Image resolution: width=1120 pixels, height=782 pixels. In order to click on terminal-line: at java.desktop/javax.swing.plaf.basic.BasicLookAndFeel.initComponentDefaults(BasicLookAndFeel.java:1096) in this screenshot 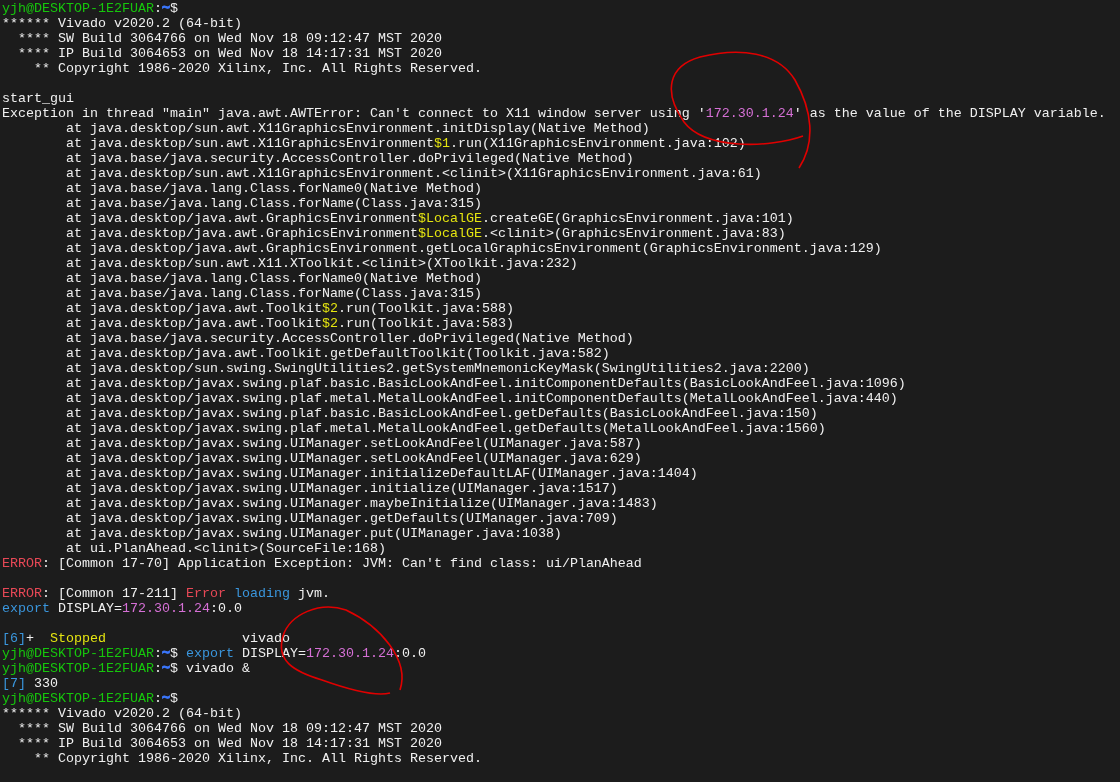, I will do `click(485, 383)`.